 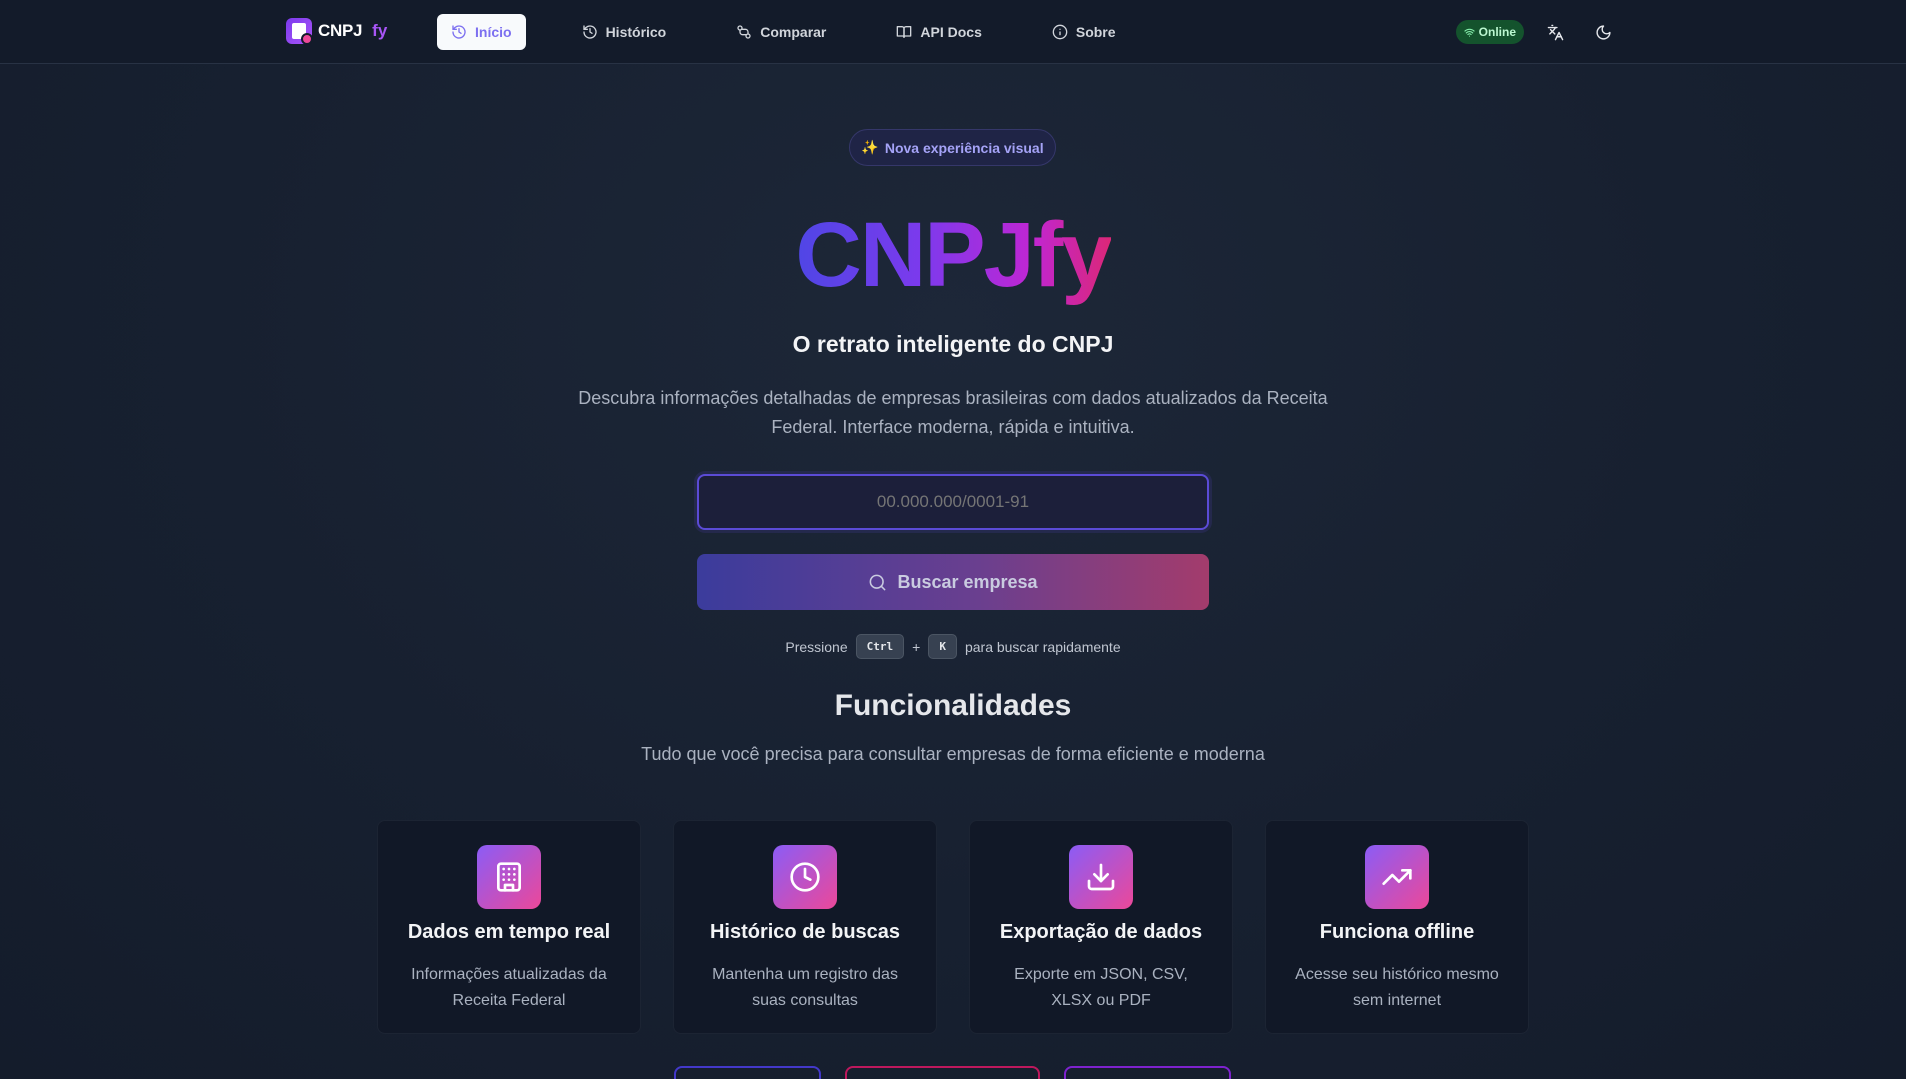 I want to click on nav-item-sobre: Sobre, so click(x=1084, y=32).